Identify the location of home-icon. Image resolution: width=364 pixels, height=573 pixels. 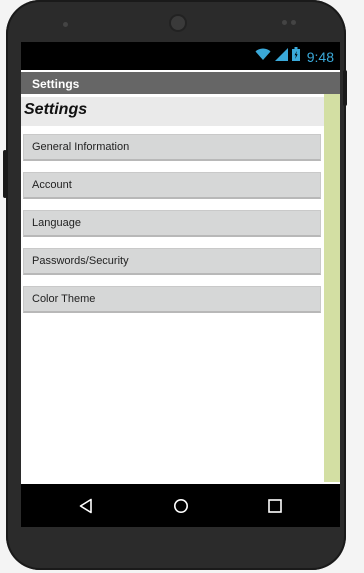
(181, 505).